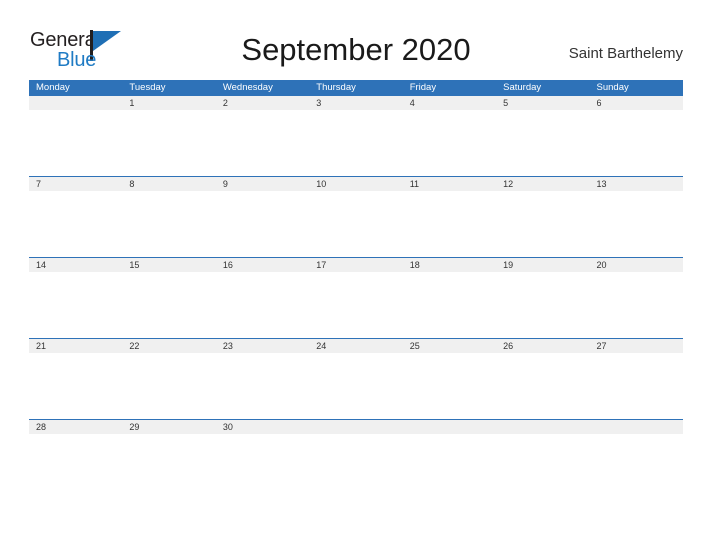  I want to click on day-cell: 16, so click(262, 265).